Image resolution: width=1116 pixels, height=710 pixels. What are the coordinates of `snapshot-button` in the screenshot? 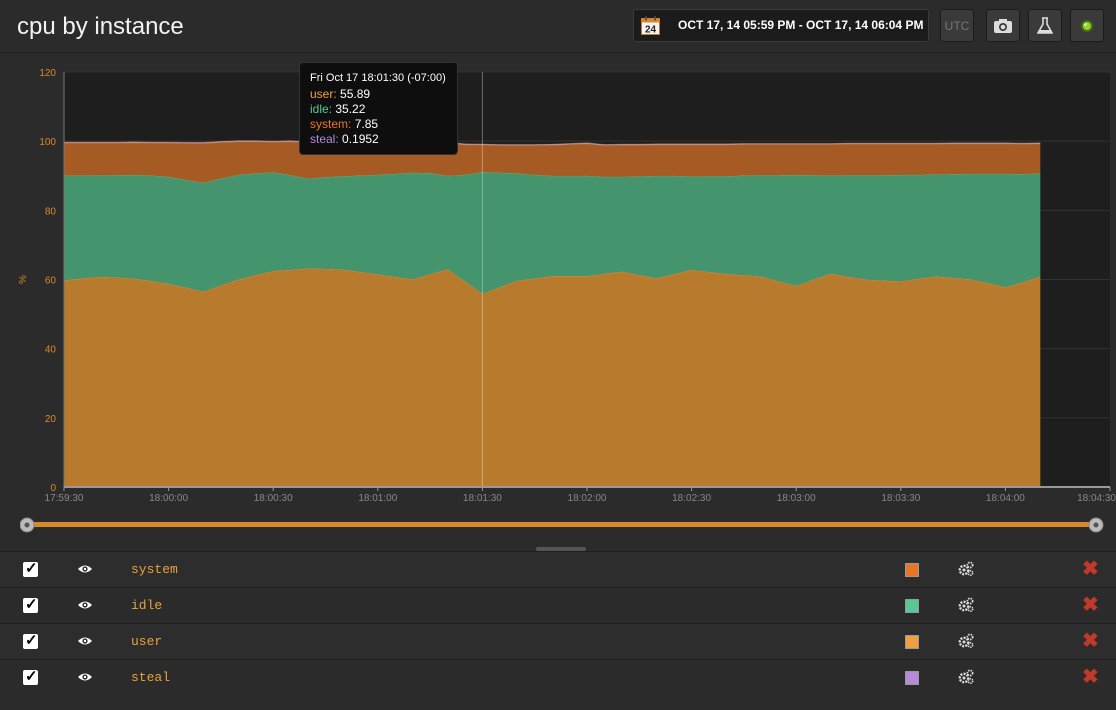 It's located at (1003, 25).